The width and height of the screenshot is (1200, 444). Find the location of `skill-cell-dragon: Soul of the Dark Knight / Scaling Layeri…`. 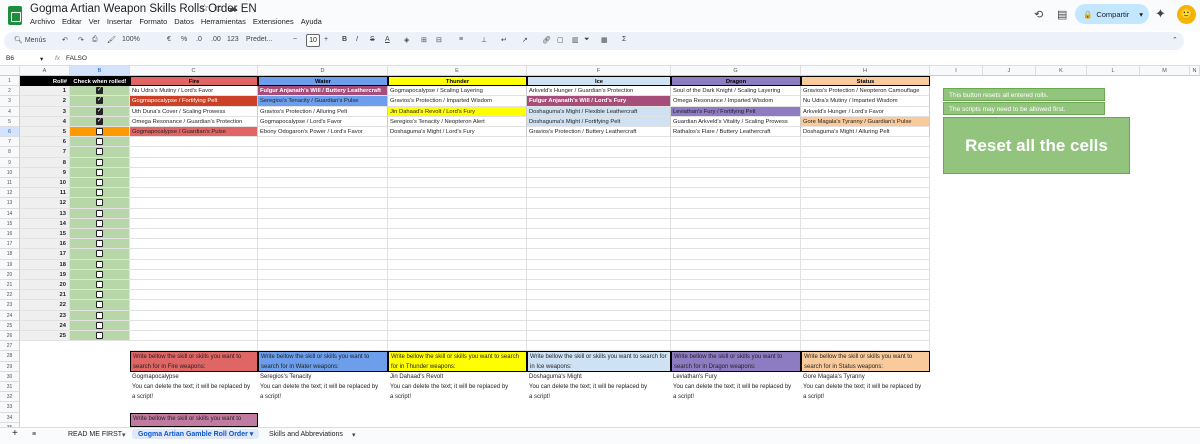

skill-cell-dragon: Soul of the Dark Knight / Scaling Layeri… is located at coordinates (736, 91).